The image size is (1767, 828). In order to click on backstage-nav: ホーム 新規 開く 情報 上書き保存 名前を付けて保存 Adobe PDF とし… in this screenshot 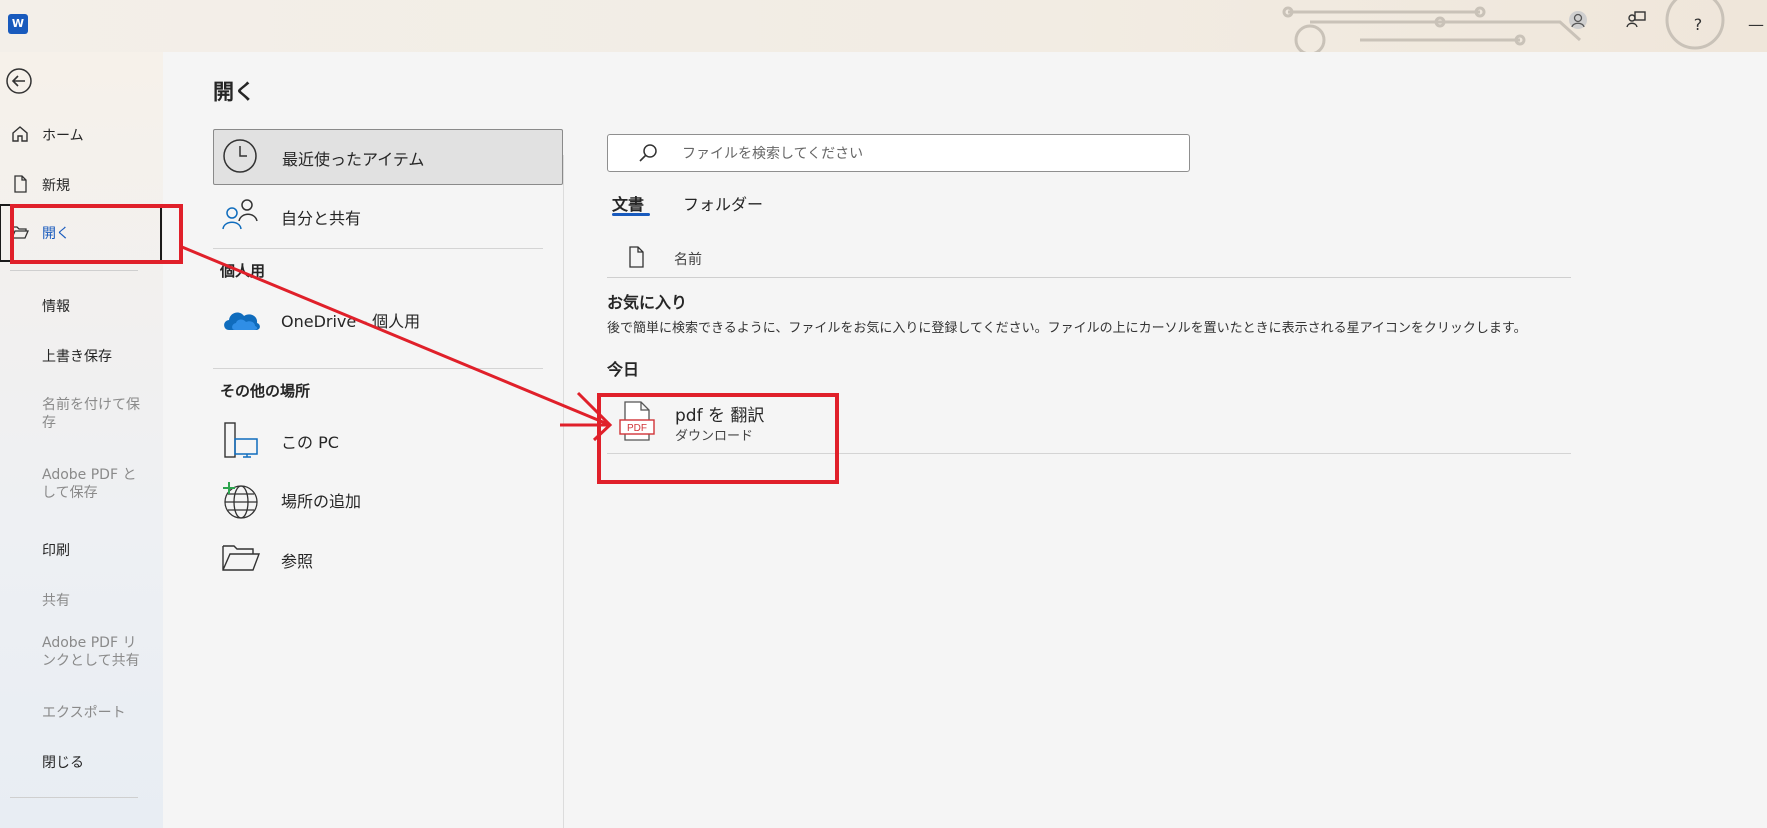, I will do `click(81, 440)`.